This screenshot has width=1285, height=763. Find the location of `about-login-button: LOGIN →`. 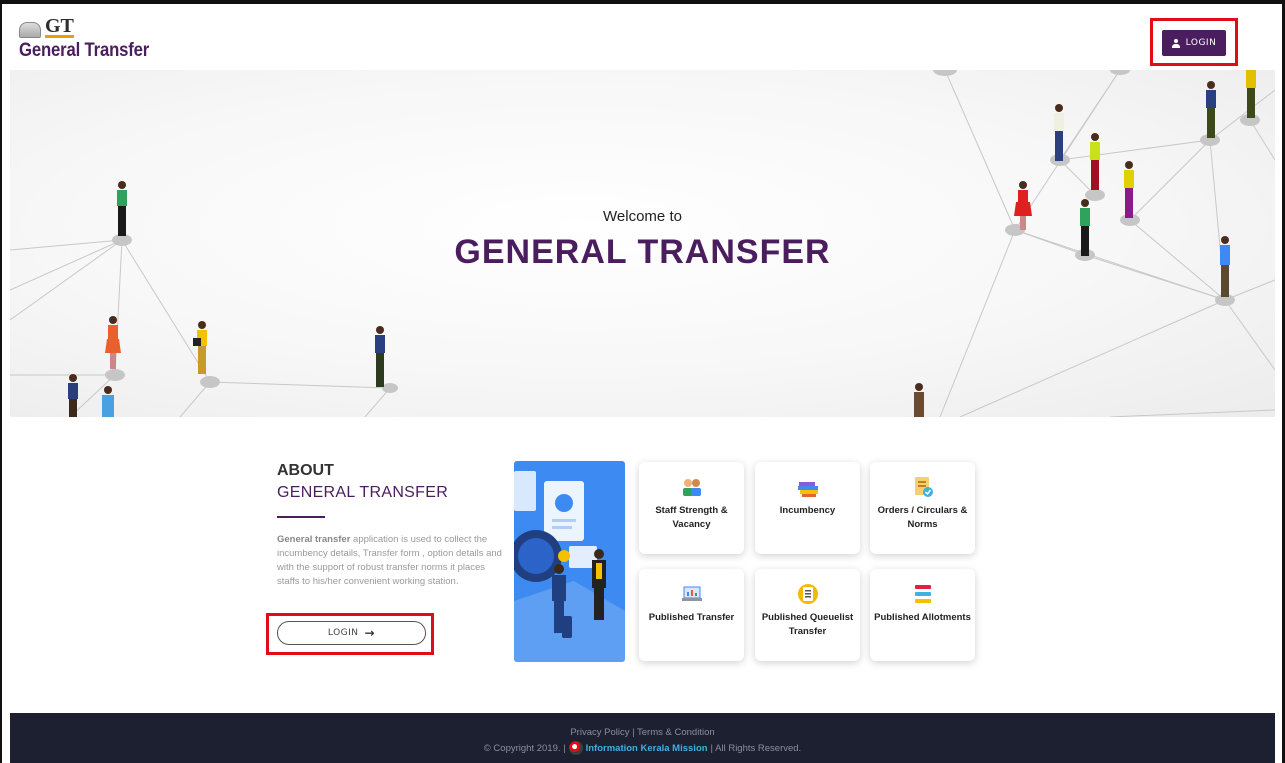

about-login-button: LOGIN → is located at coordinates (351, 633).